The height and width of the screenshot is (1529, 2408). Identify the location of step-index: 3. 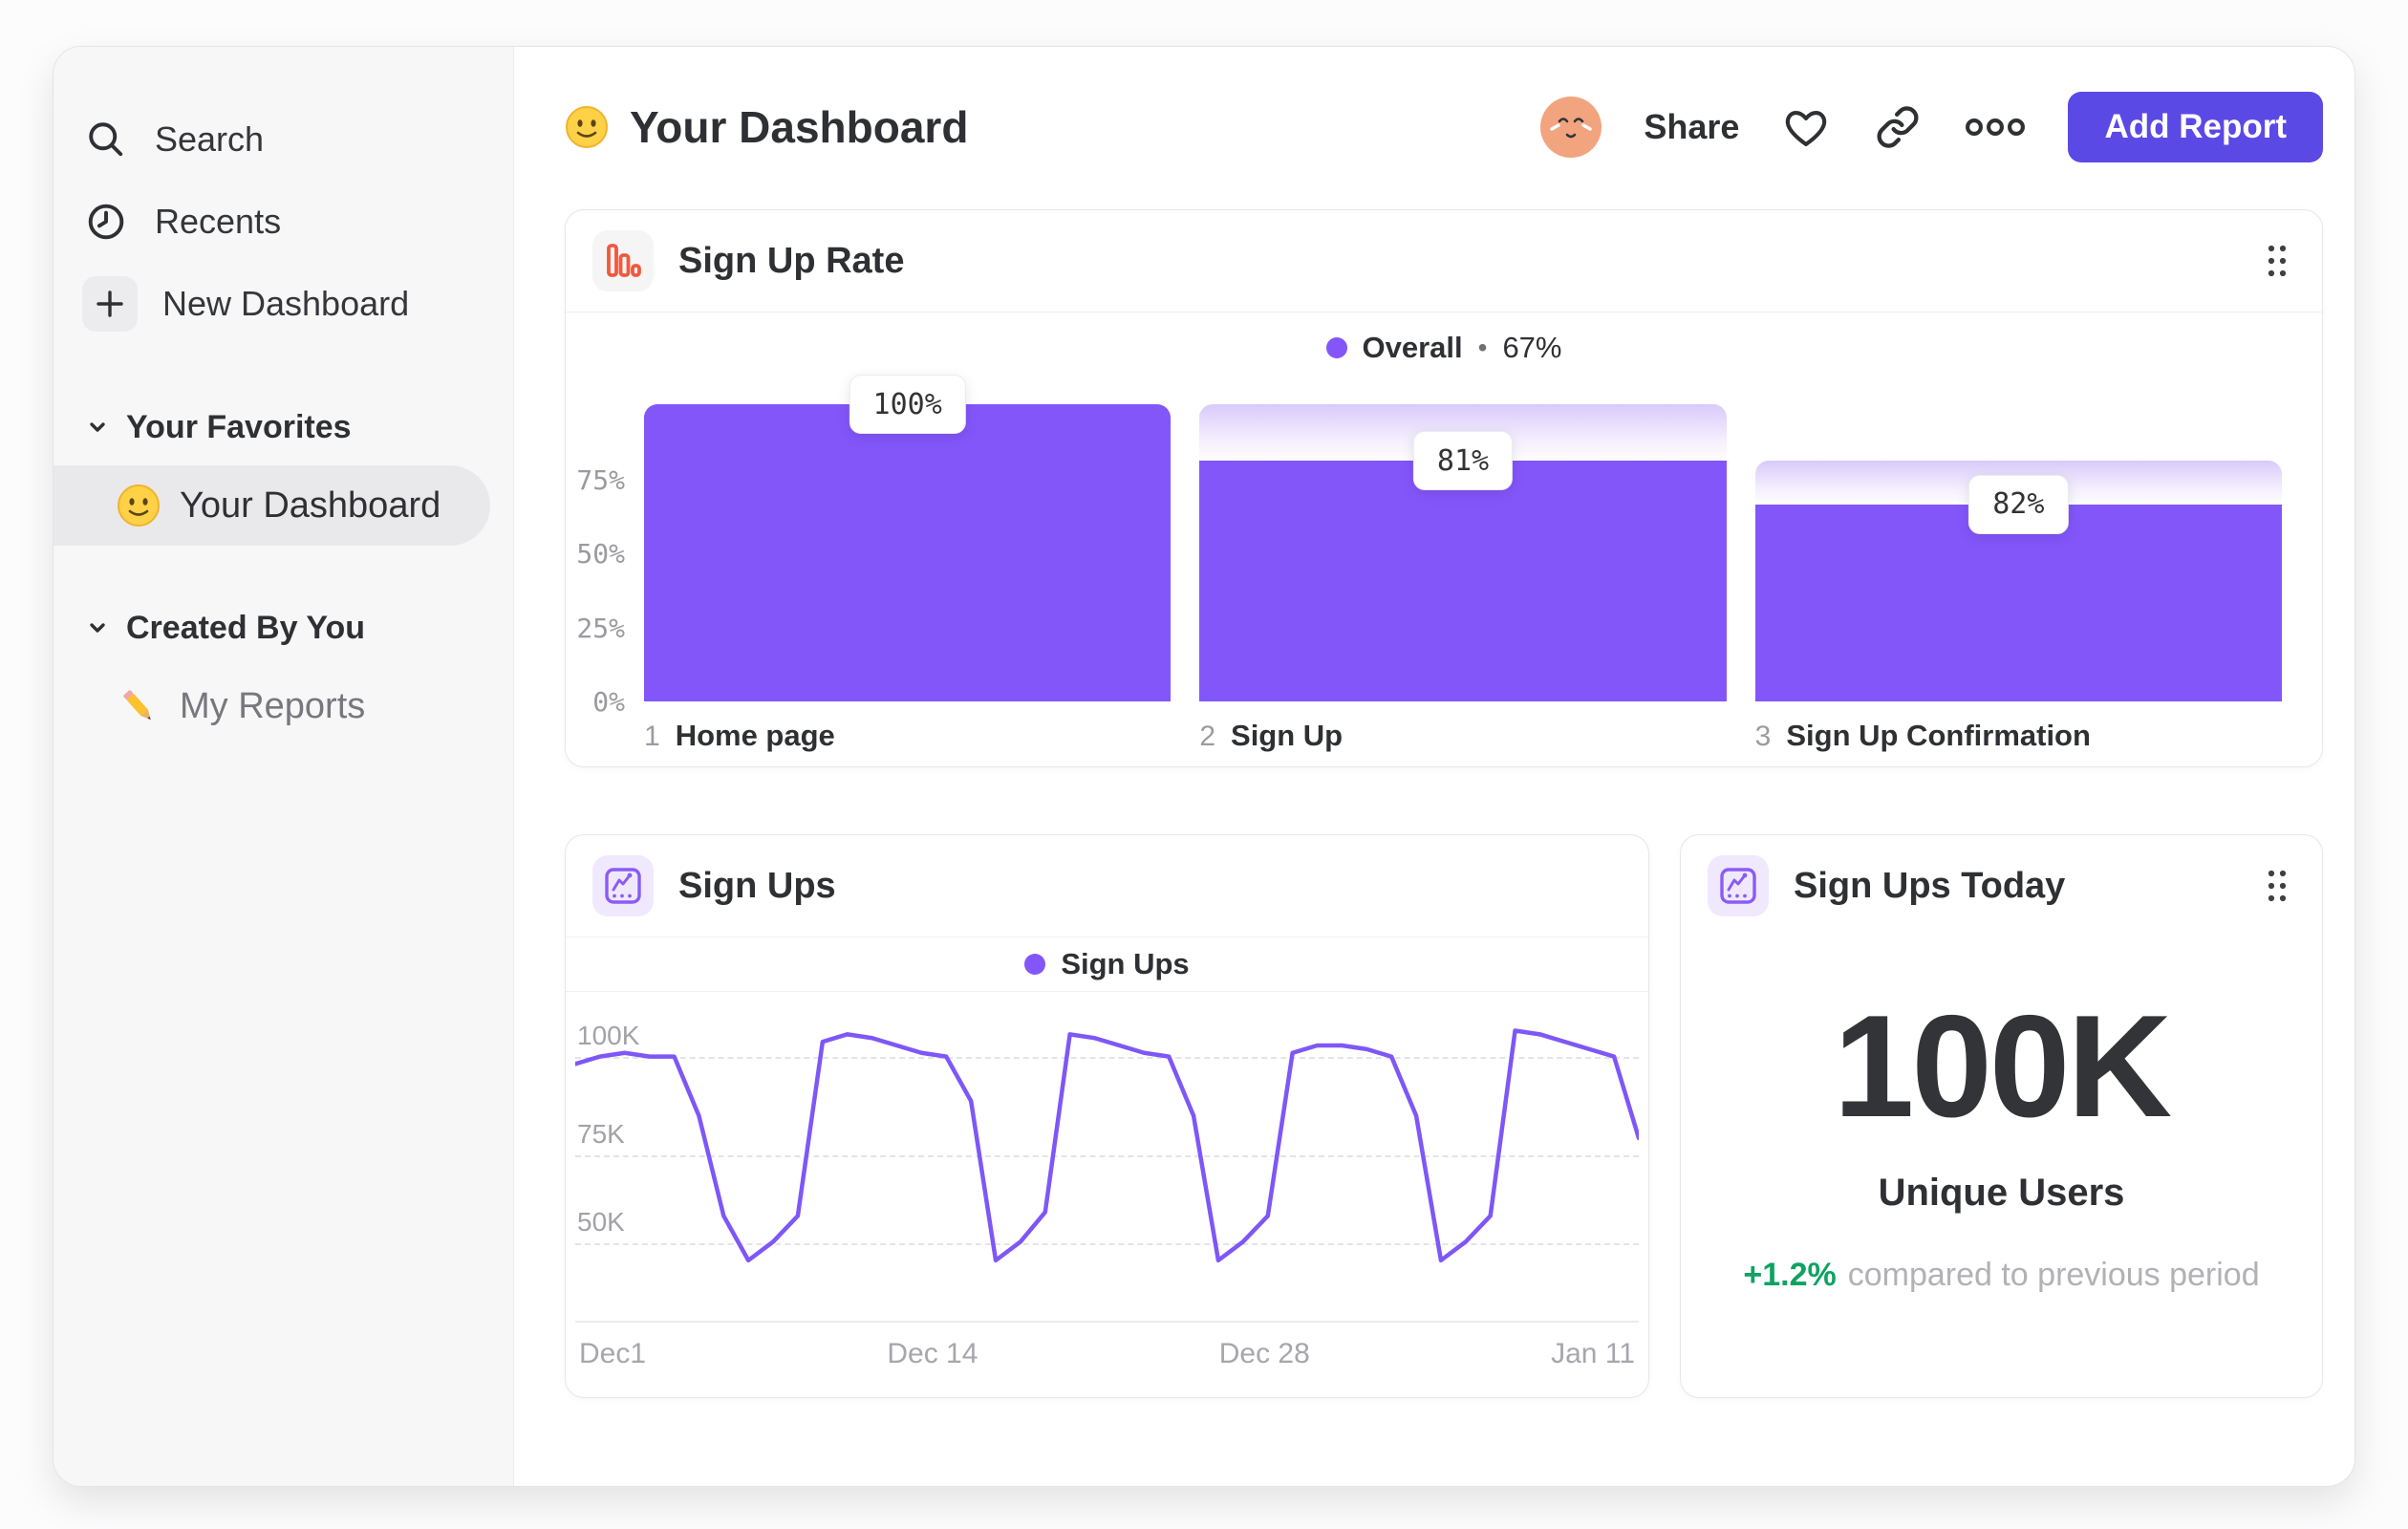
(1763, 736).